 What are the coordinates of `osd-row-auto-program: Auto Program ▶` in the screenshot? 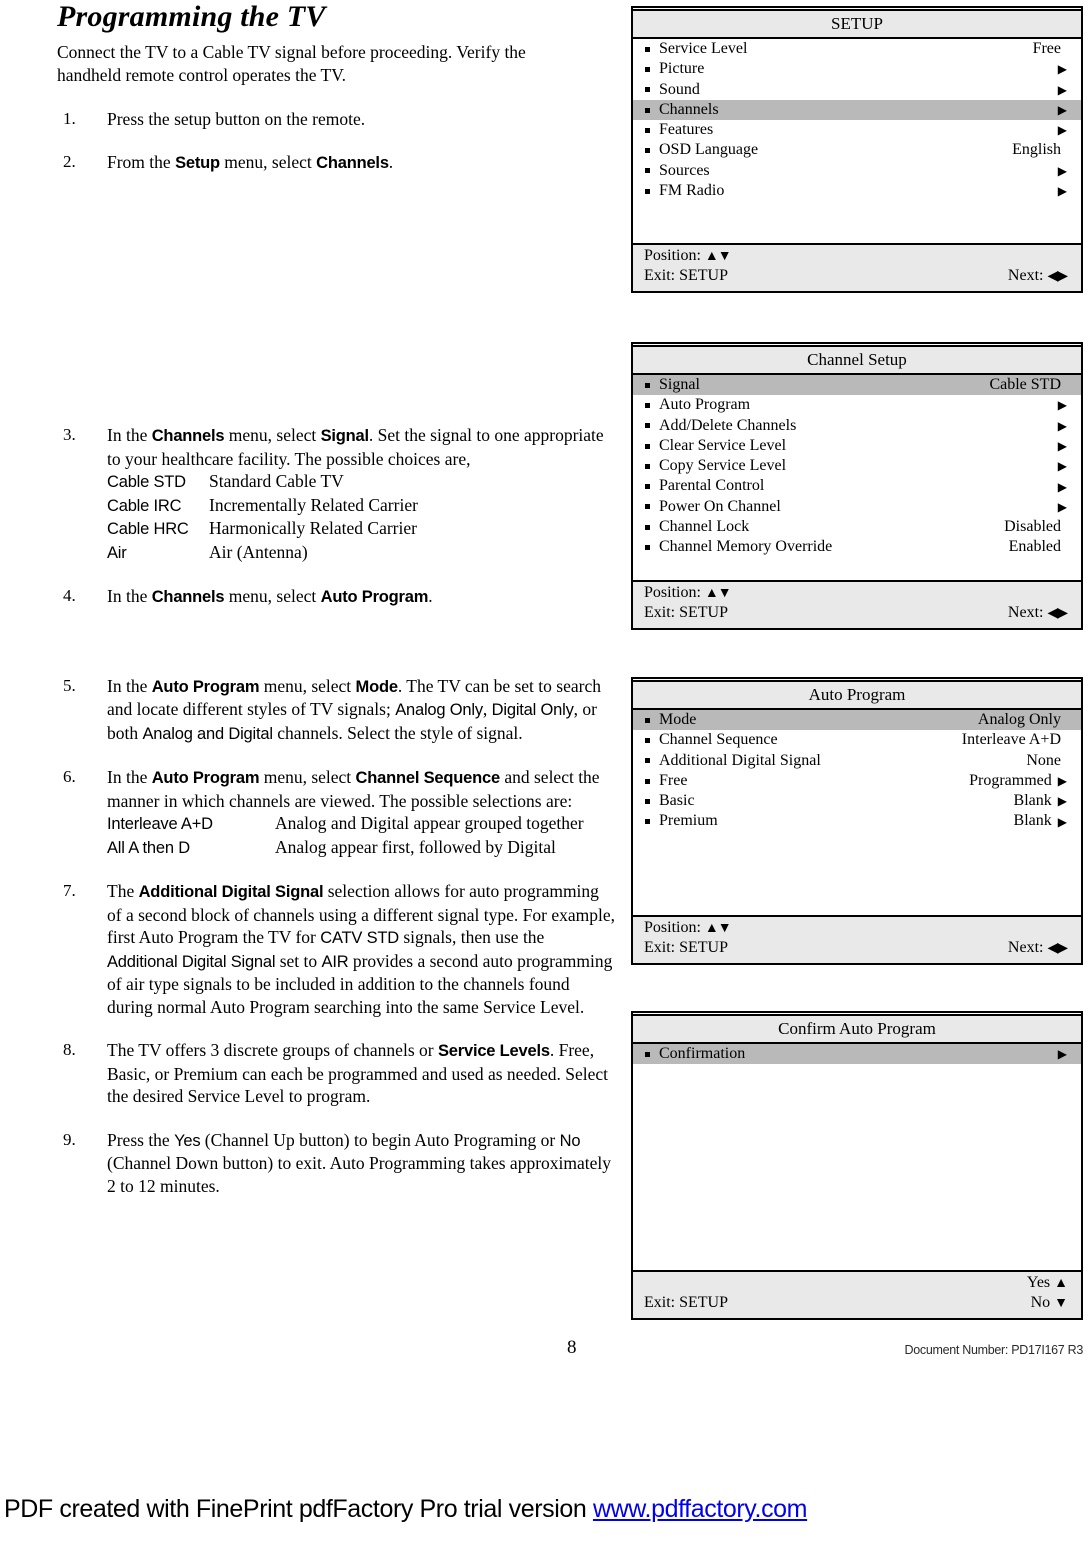 It's located at (857, 405).